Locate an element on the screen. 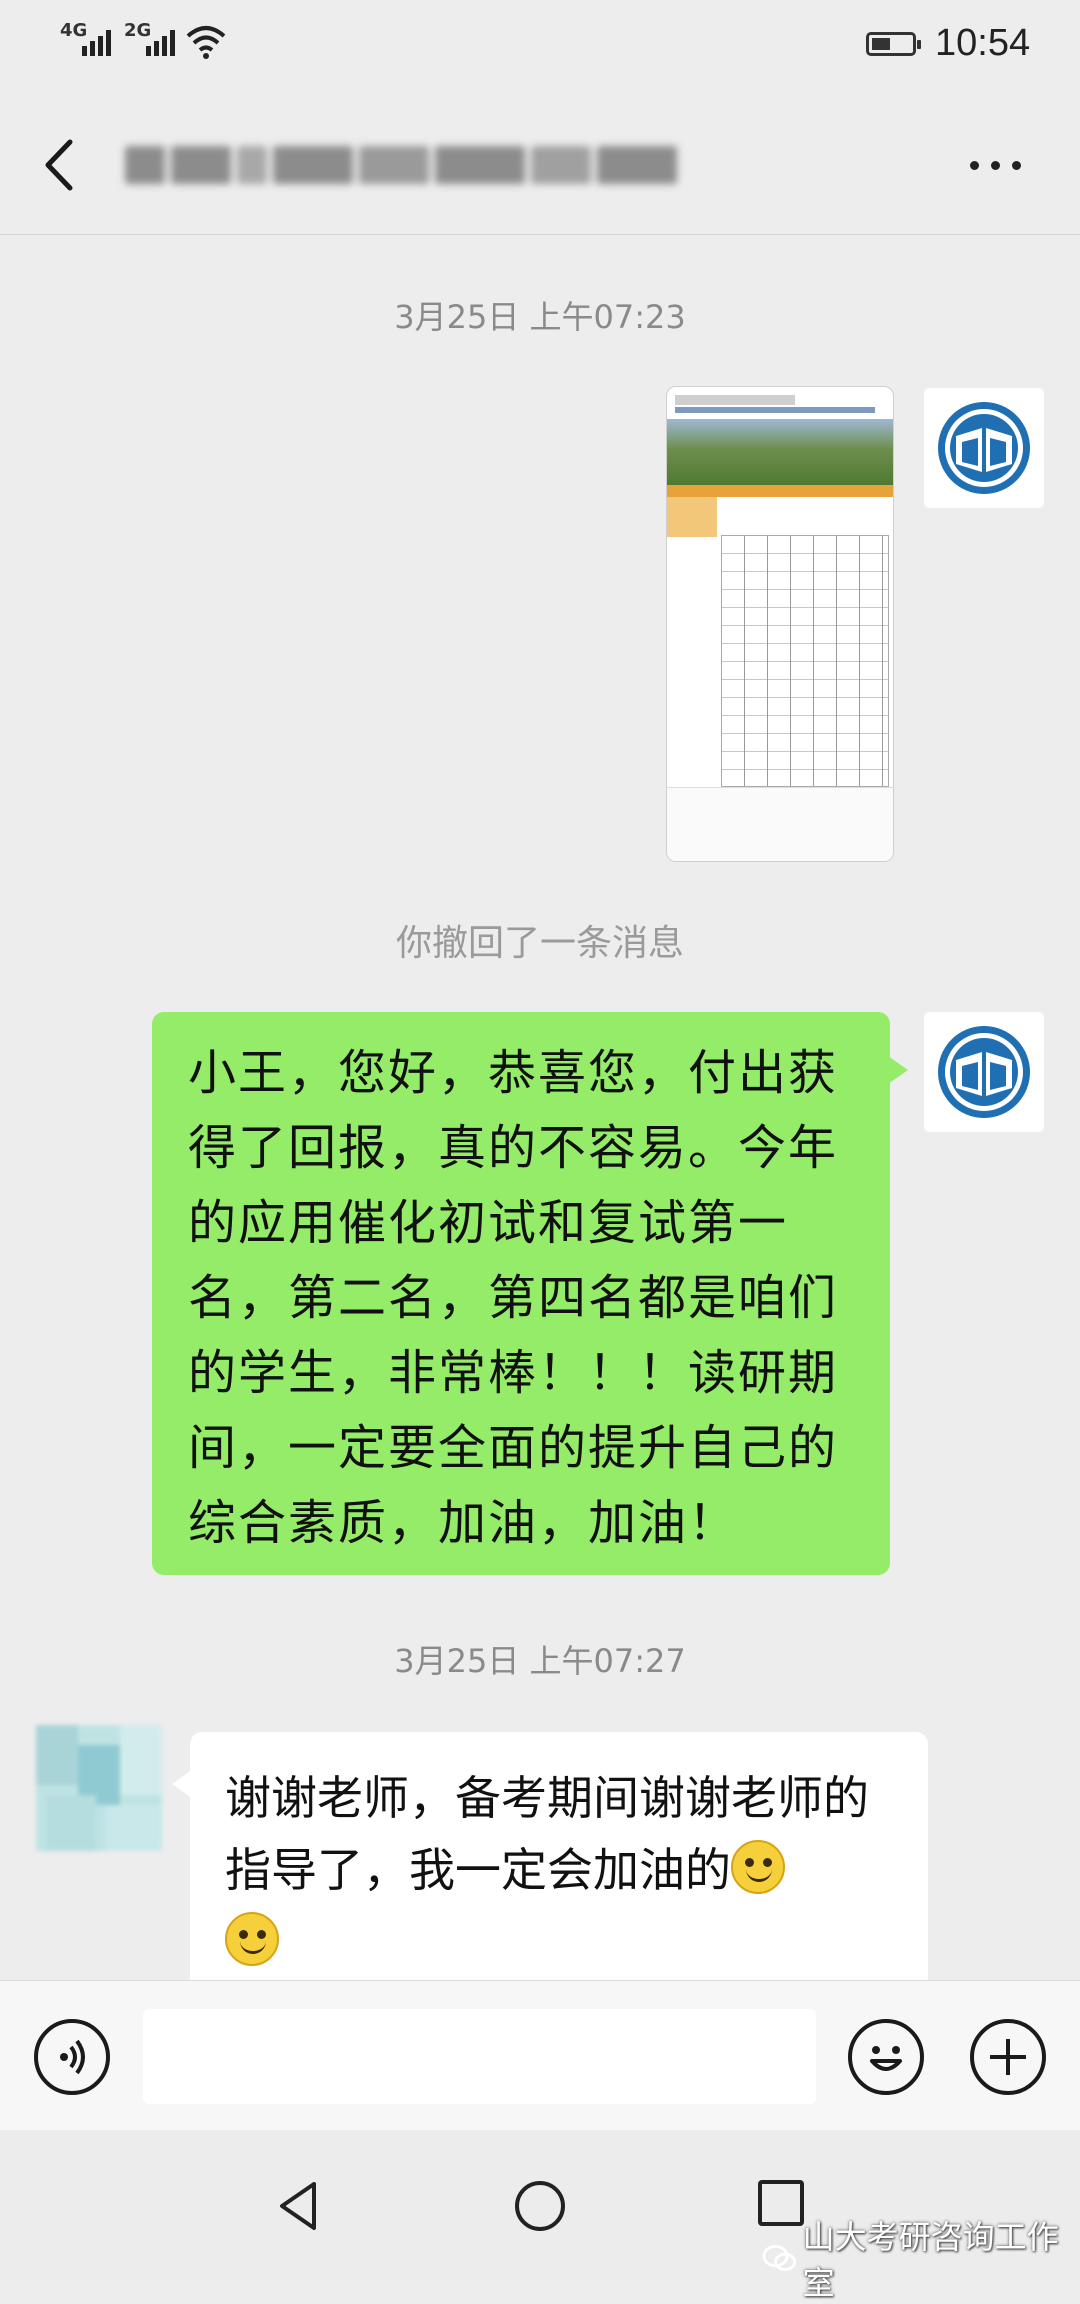 Image resolution: width=1080 pixels, height=2304 pixels. timestamp: 3月25日 上午07:23 is located at coordinates (540, 317).